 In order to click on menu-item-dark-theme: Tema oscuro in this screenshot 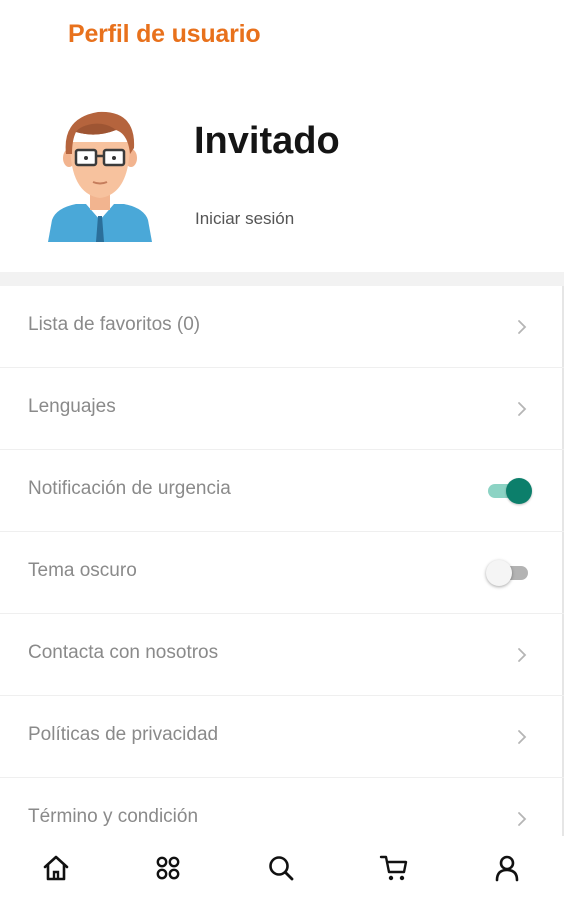, I will do `click(282, 573)`.